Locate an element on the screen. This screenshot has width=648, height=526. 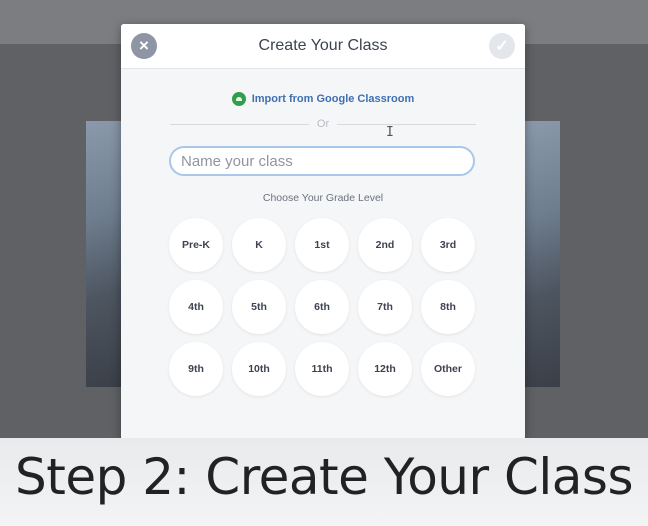
or-divider: Or is located at coordinates (323, 124).